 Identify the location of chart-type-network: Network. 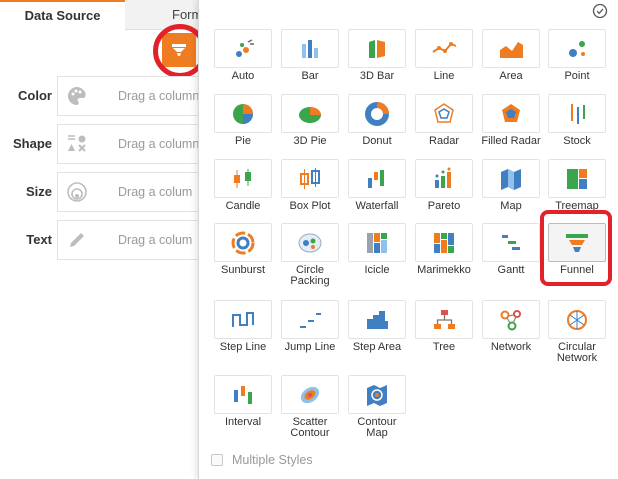
(511, 326).